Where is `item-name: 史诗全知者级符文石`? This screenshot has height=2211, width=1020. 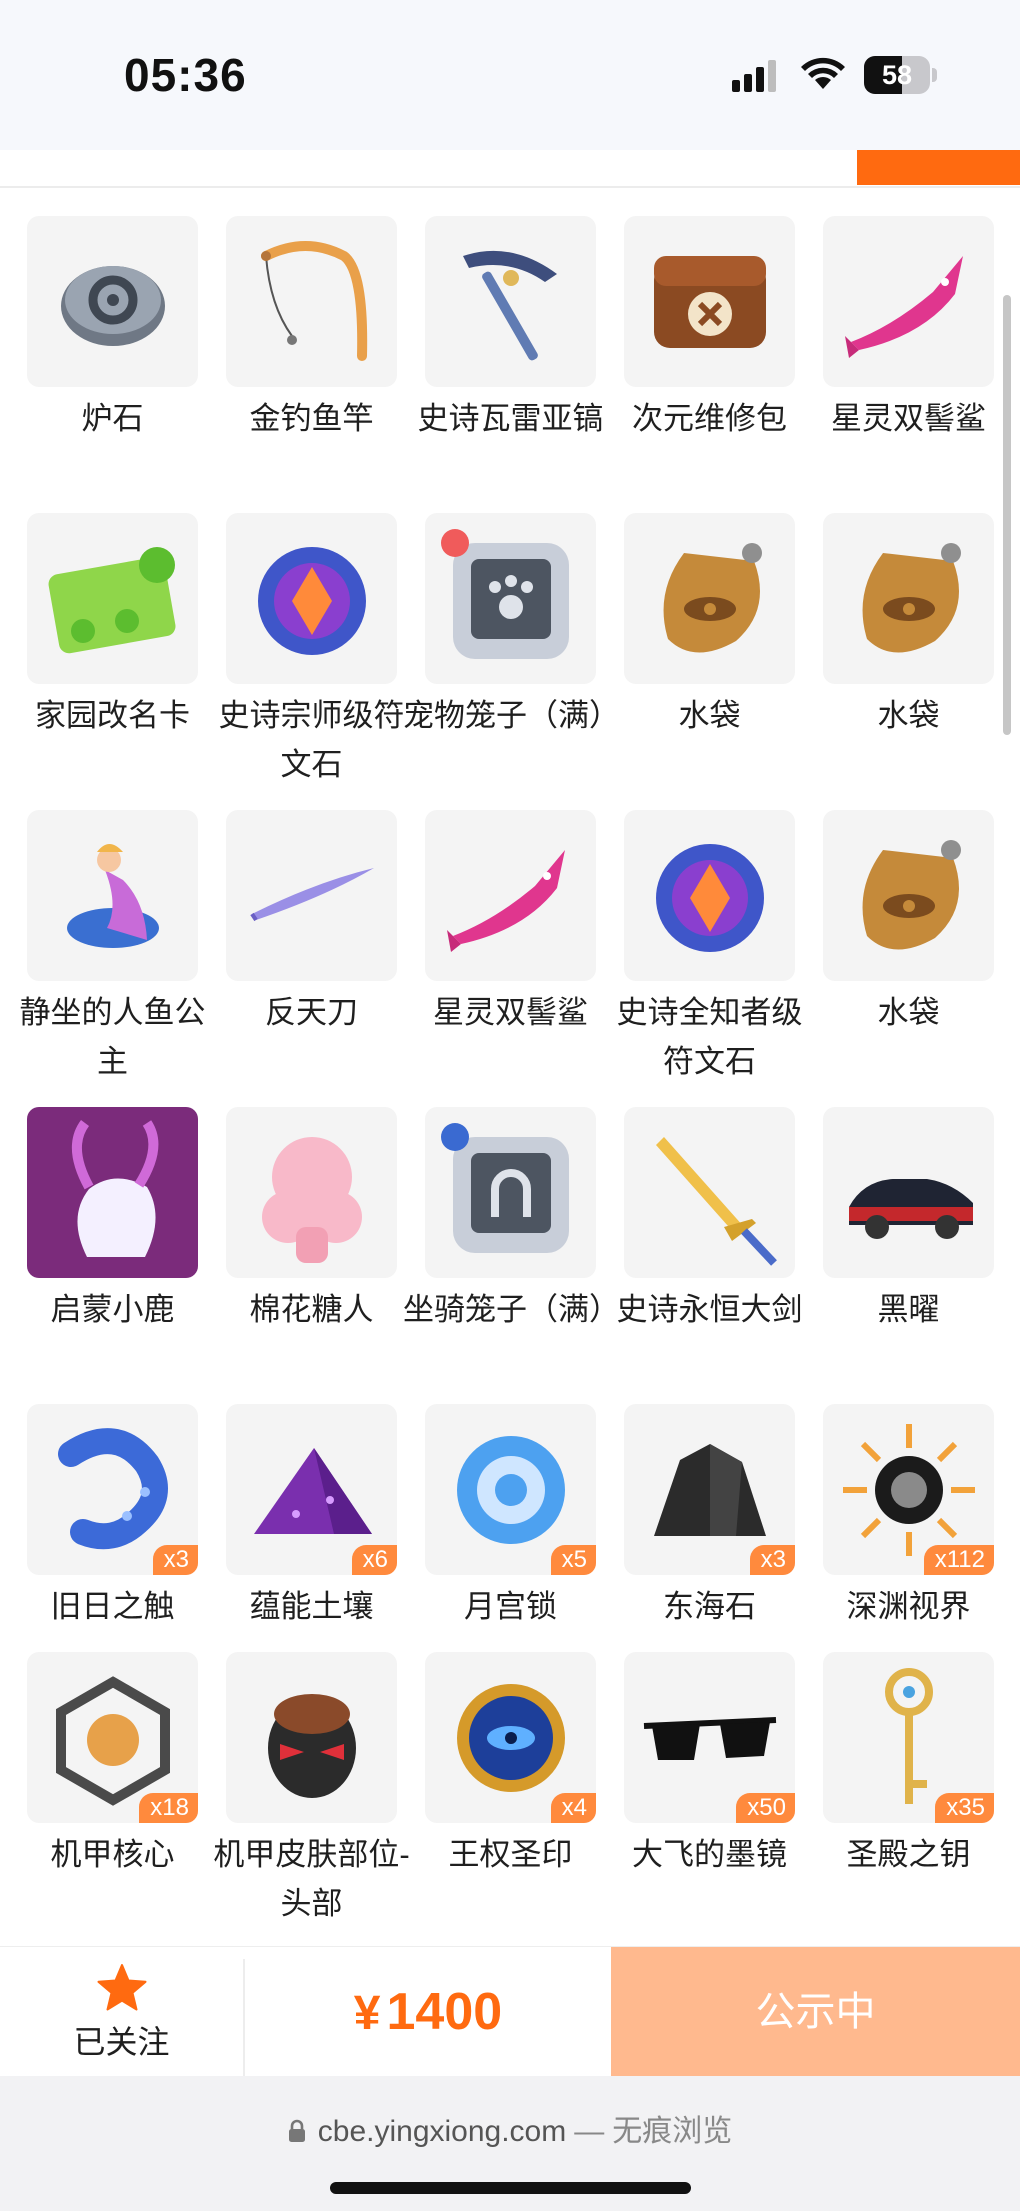
item-name: 史诗全知者级符文石 is located at coordinates (709, 1037).